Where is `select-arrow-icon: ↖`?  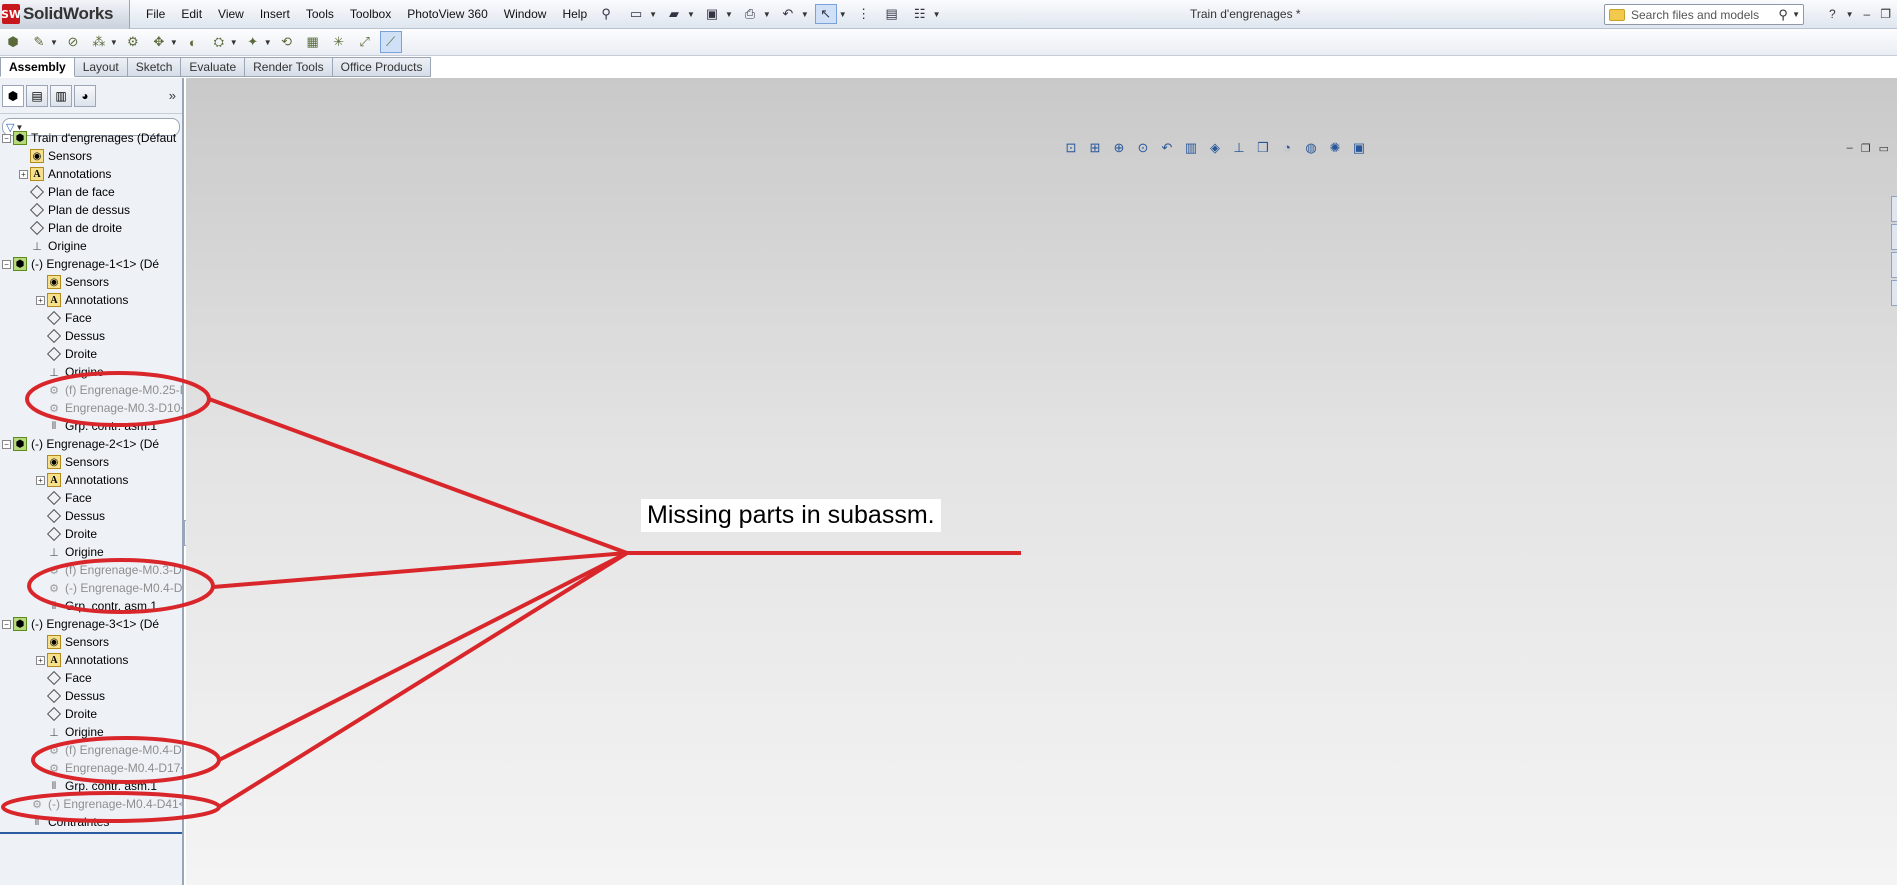 select-arrow-icon: ↖ is located at coordinates (825, 14).